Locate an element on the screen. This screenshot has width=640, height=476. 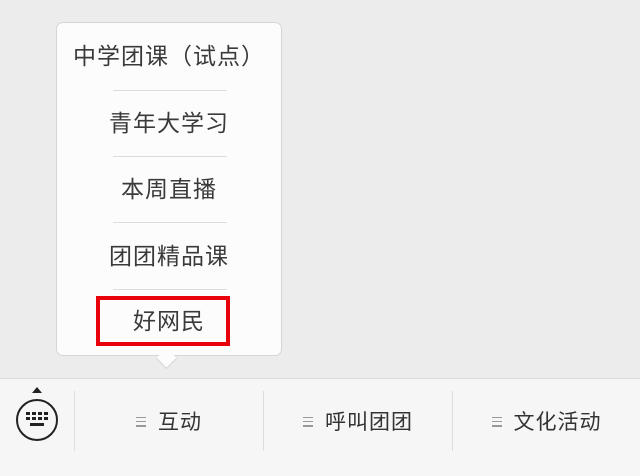
menu-item-youth-study: 青年大学习 is located at coordinates (169, 124).